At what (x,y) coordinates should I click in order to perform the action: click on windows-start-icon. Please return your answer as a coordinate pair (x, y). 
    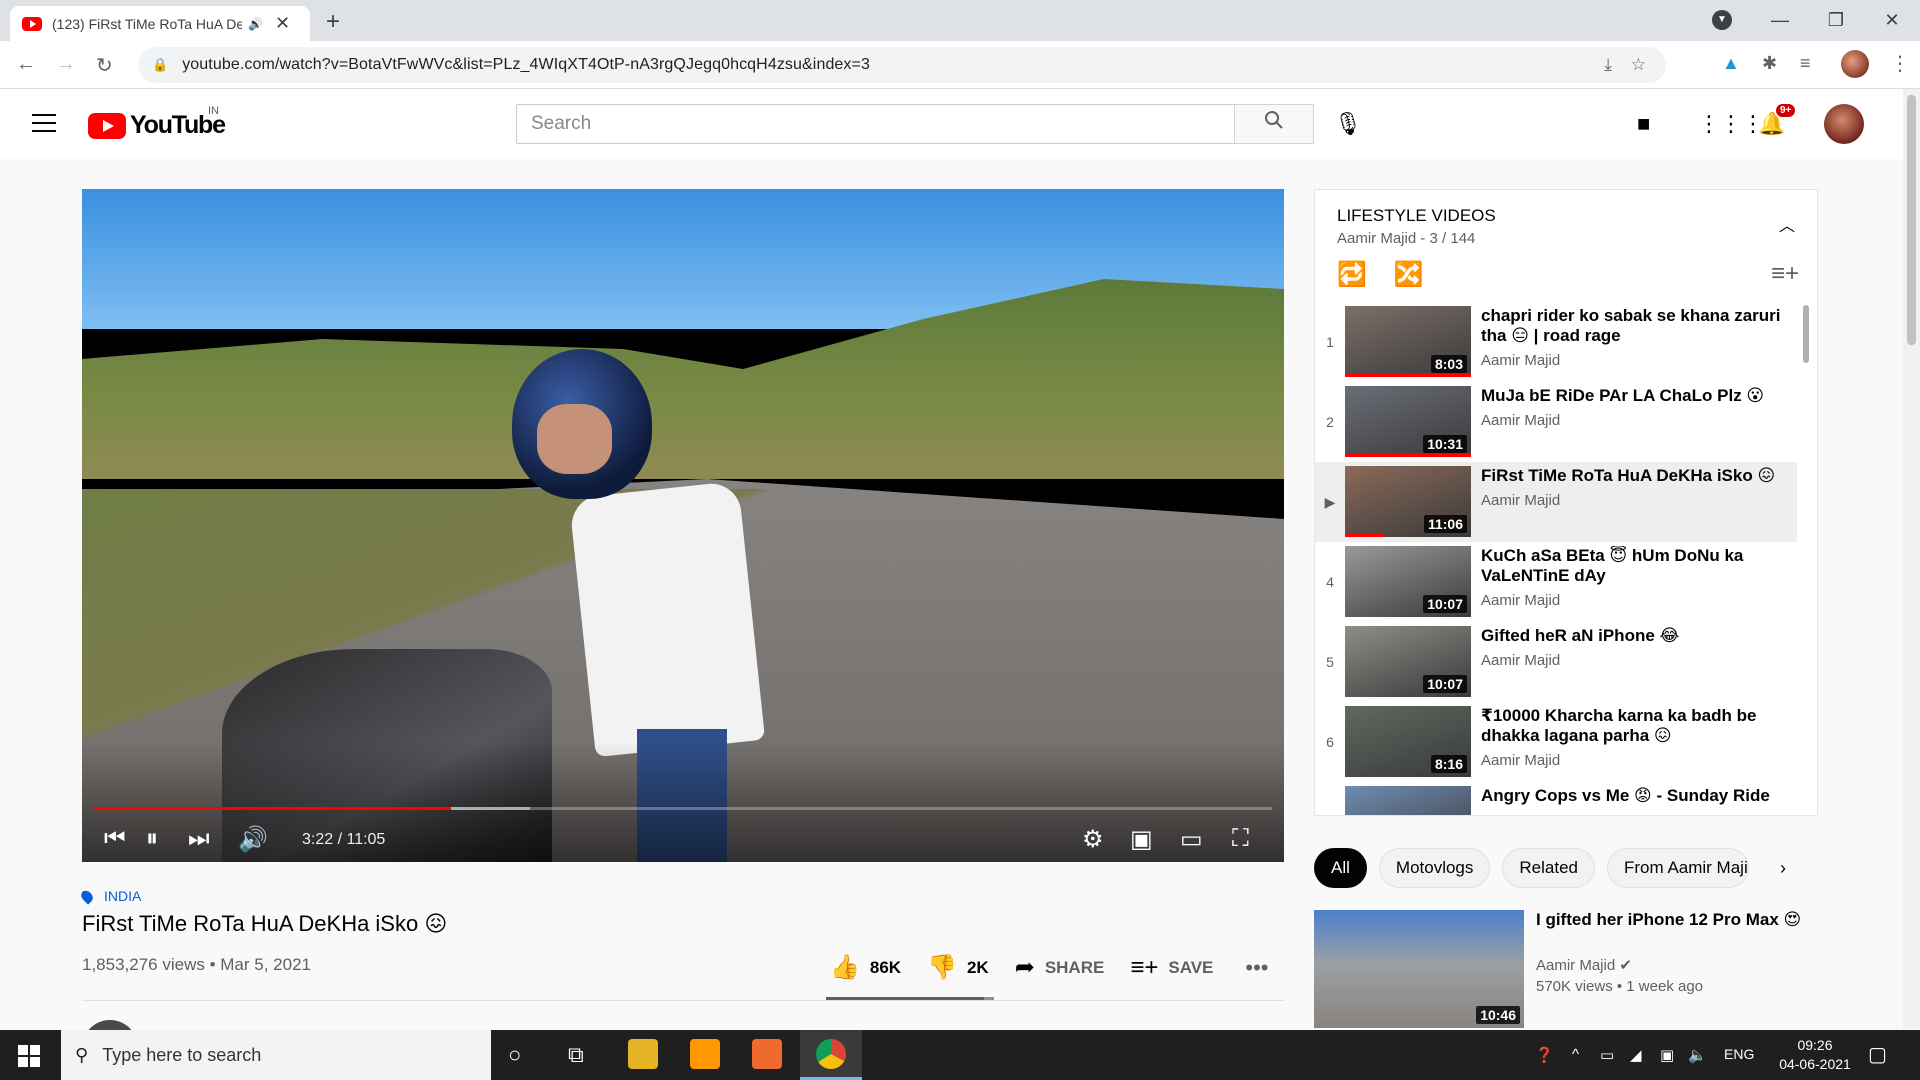
    Looking at the image, I should click on (29, 1056).